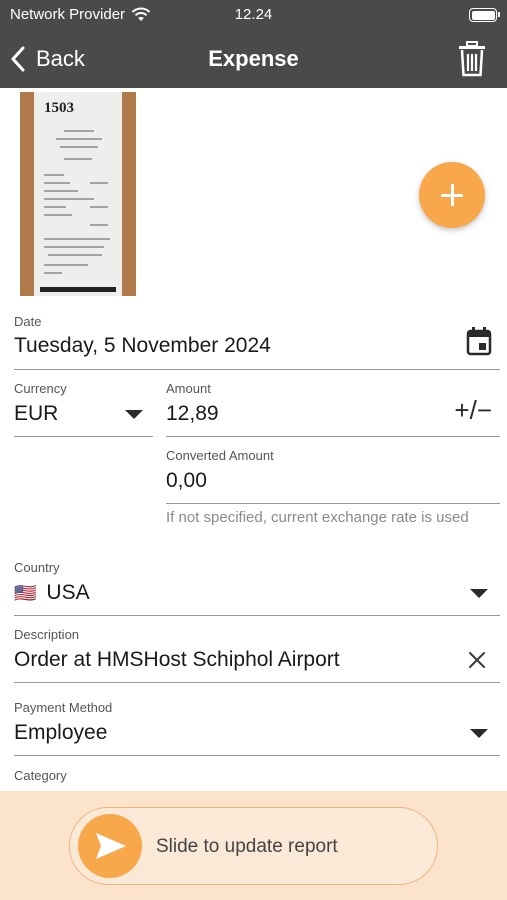 The width and height of the screenshot is (507, 900). What do you see at coordinates (484, 15) in the screenshot?
I see `battery-icon` at bounding box center [484, 15].